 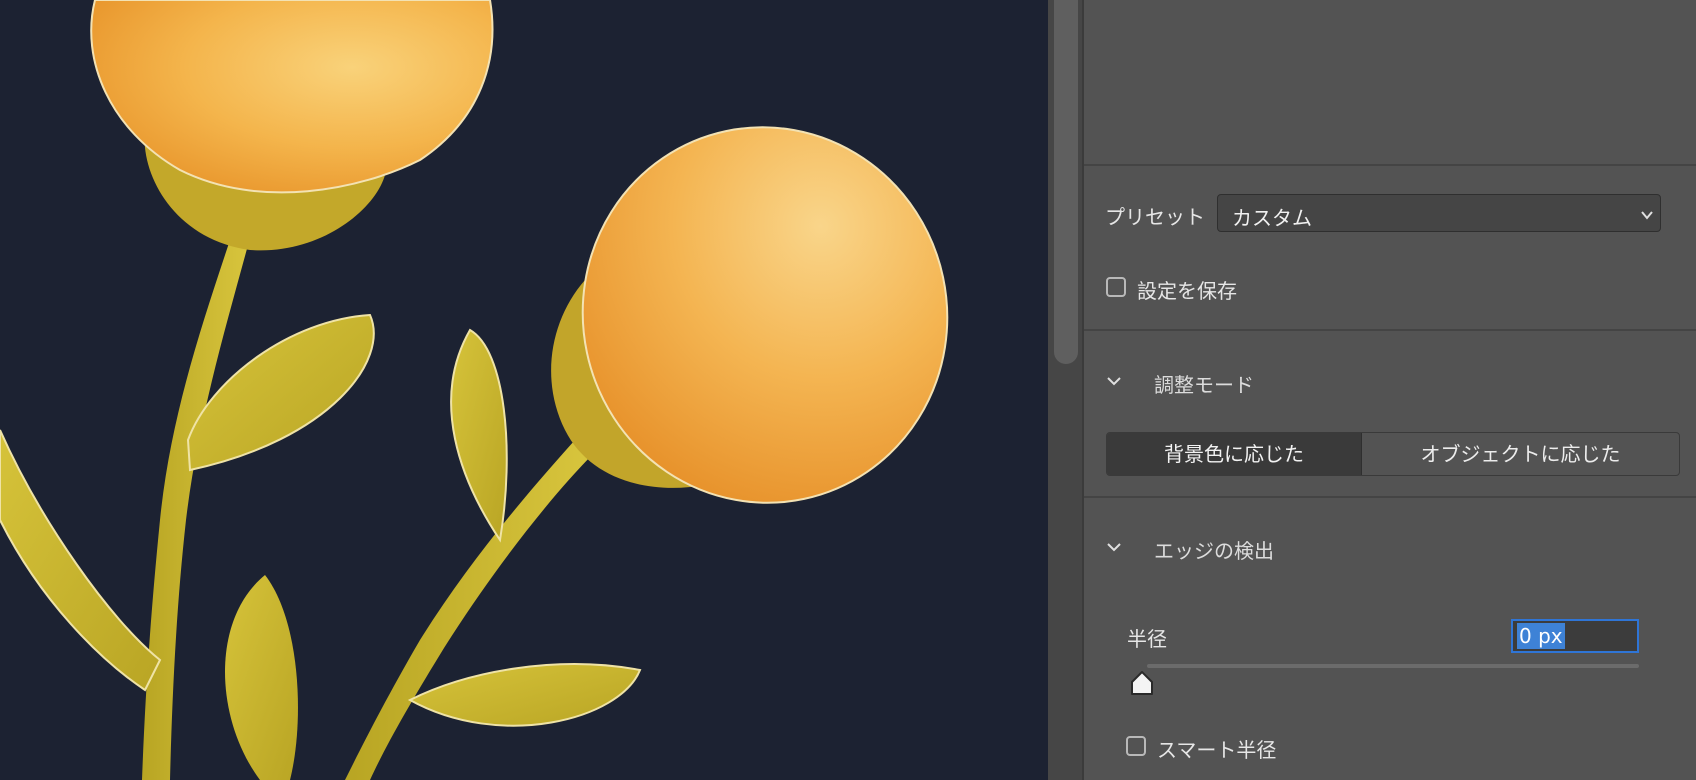 I want to click on smart-radius-label: スマート半径, so click(x=1217, y=750).